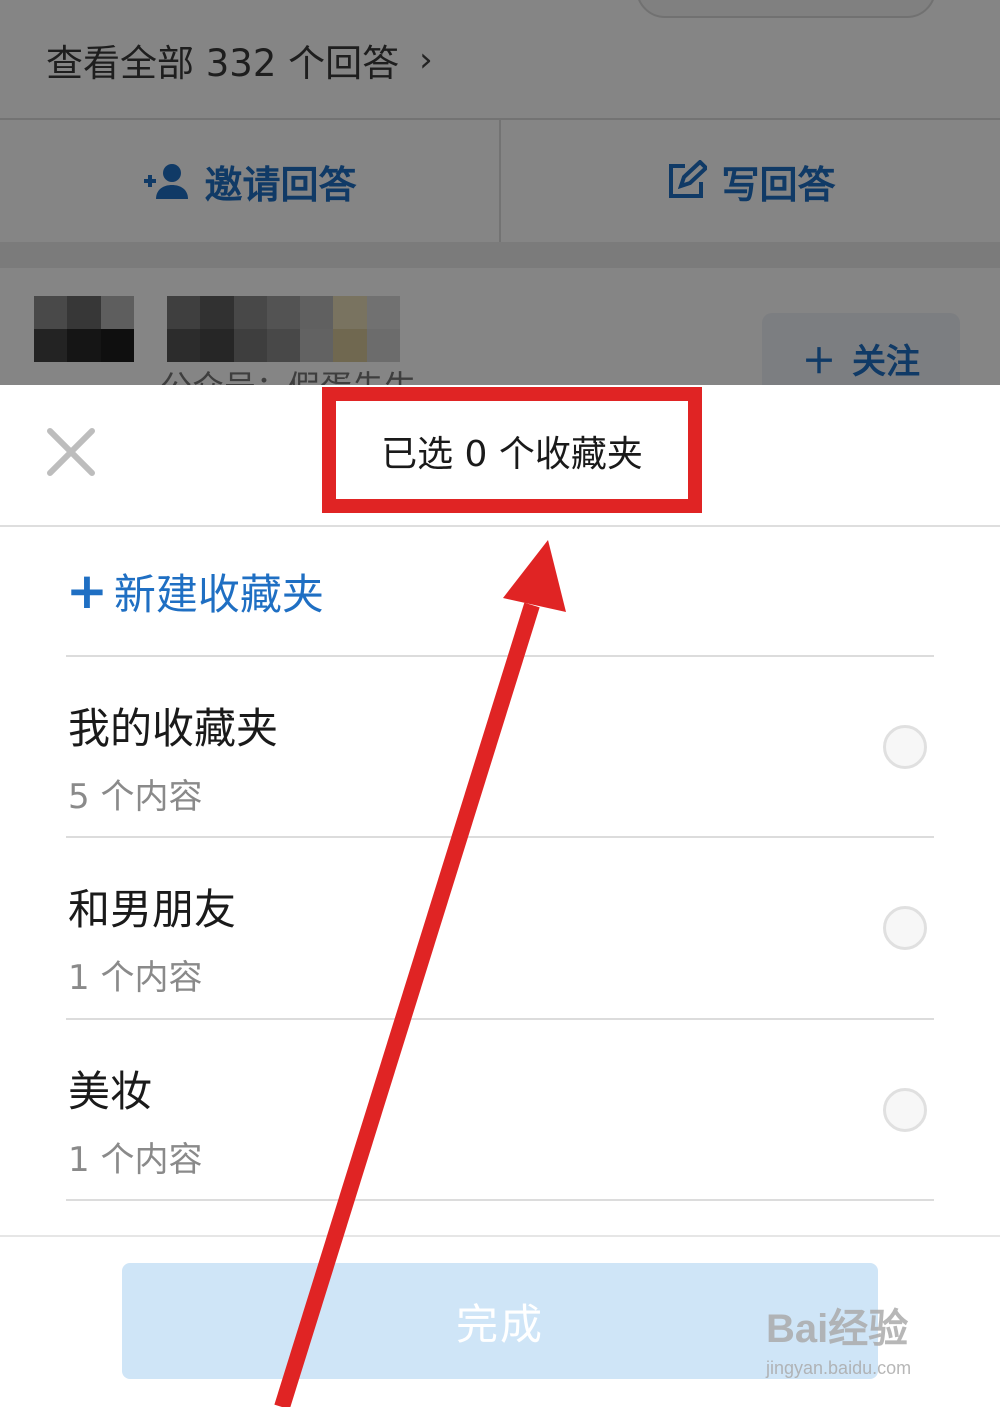 This screenshot has width=1000, height=1407. I want to click on footer-divider, so click(500, 1236).